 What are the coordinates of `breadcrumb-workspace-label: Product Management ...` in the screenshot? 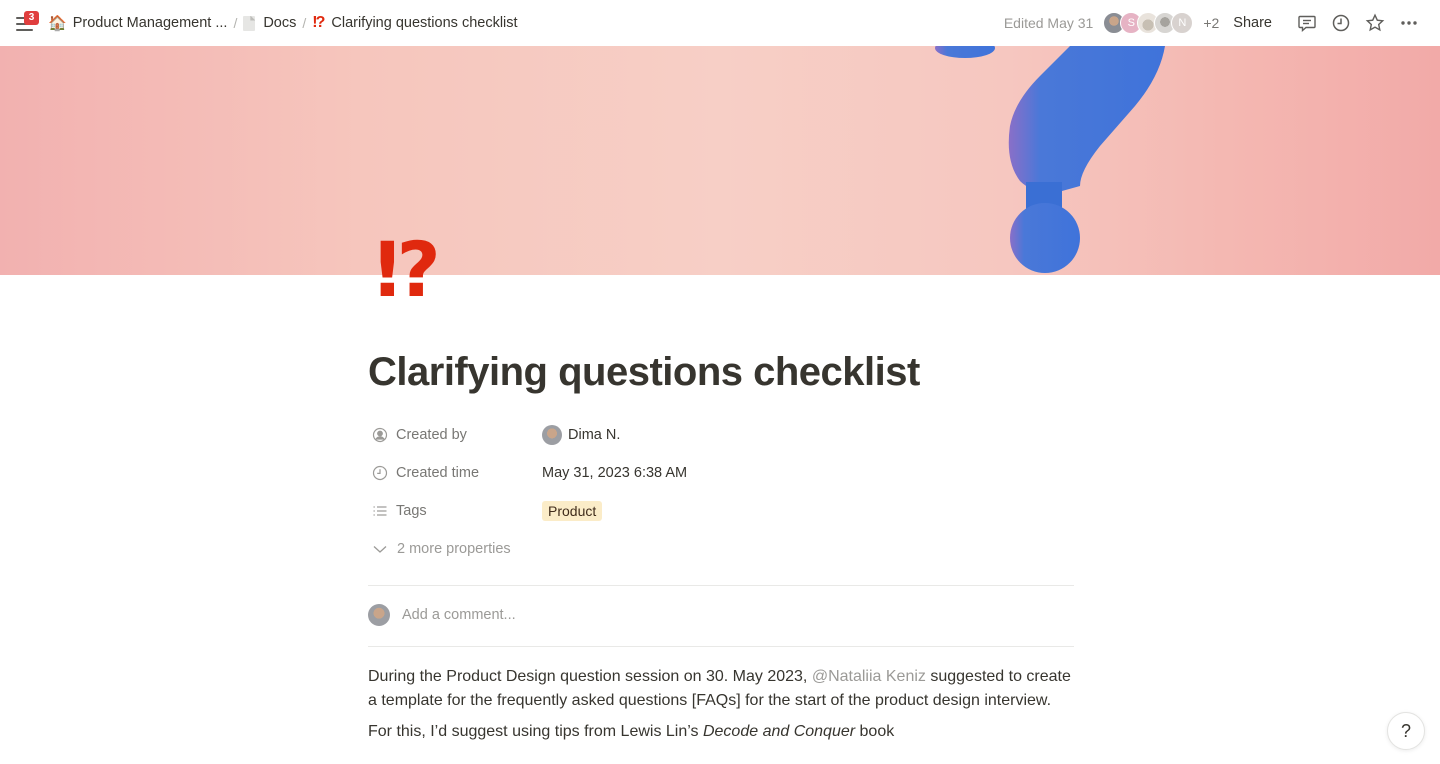 It's located at (150, 23).